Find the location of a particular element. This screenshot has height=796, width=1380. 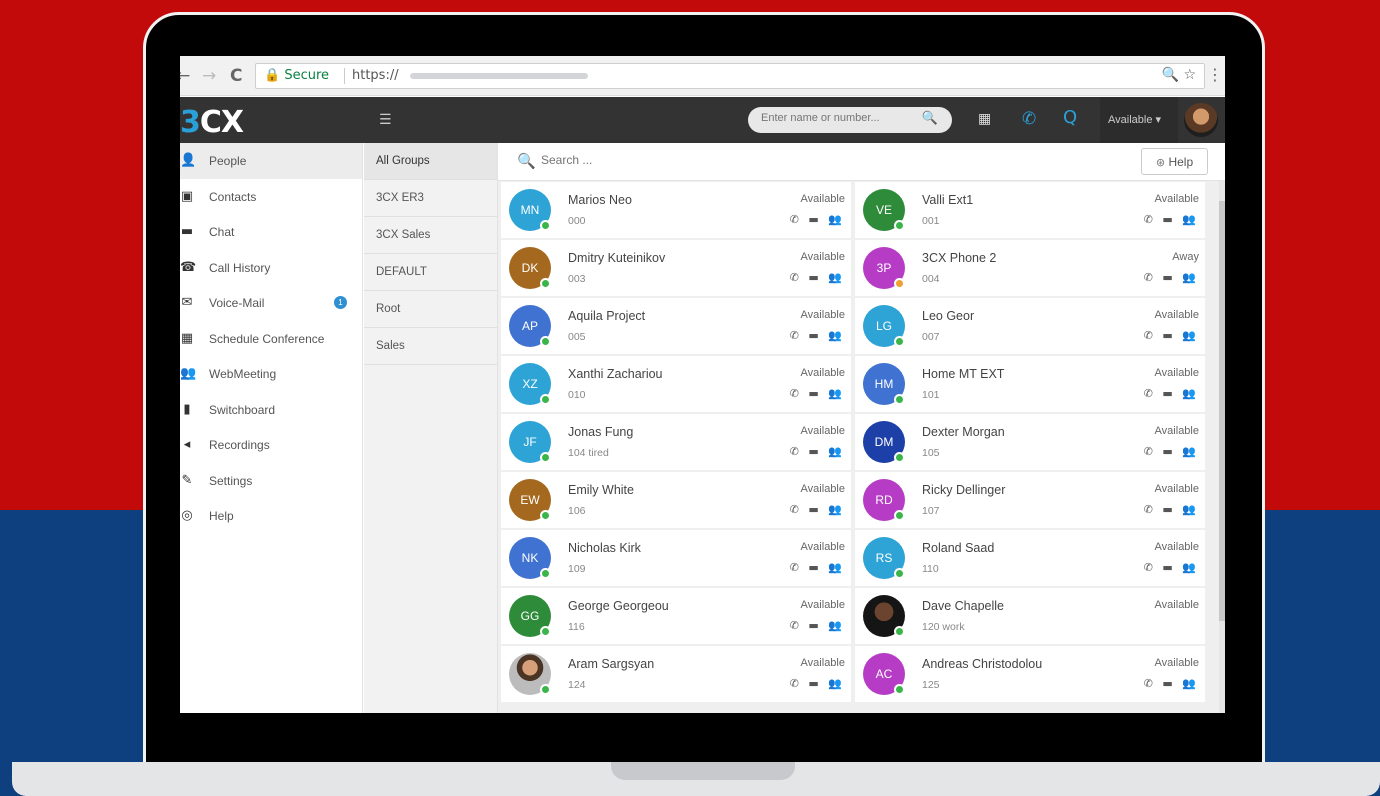

contact-card: AC Andreas Christodolou 125 Available ✆ ▬ 👥 is located at coordinates (1030, 674).